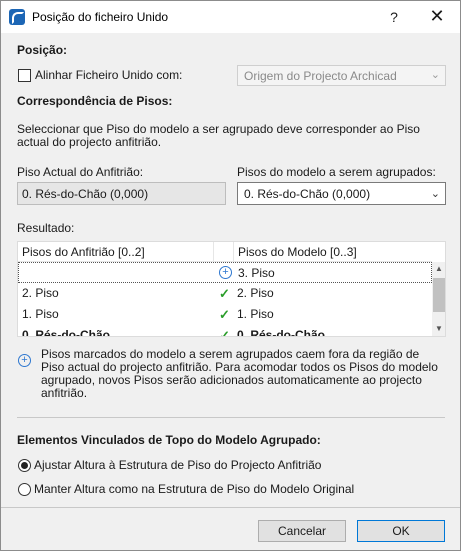 The image size is (461, 551). I want to click on position-heading: Posição:, so click(42, 50).